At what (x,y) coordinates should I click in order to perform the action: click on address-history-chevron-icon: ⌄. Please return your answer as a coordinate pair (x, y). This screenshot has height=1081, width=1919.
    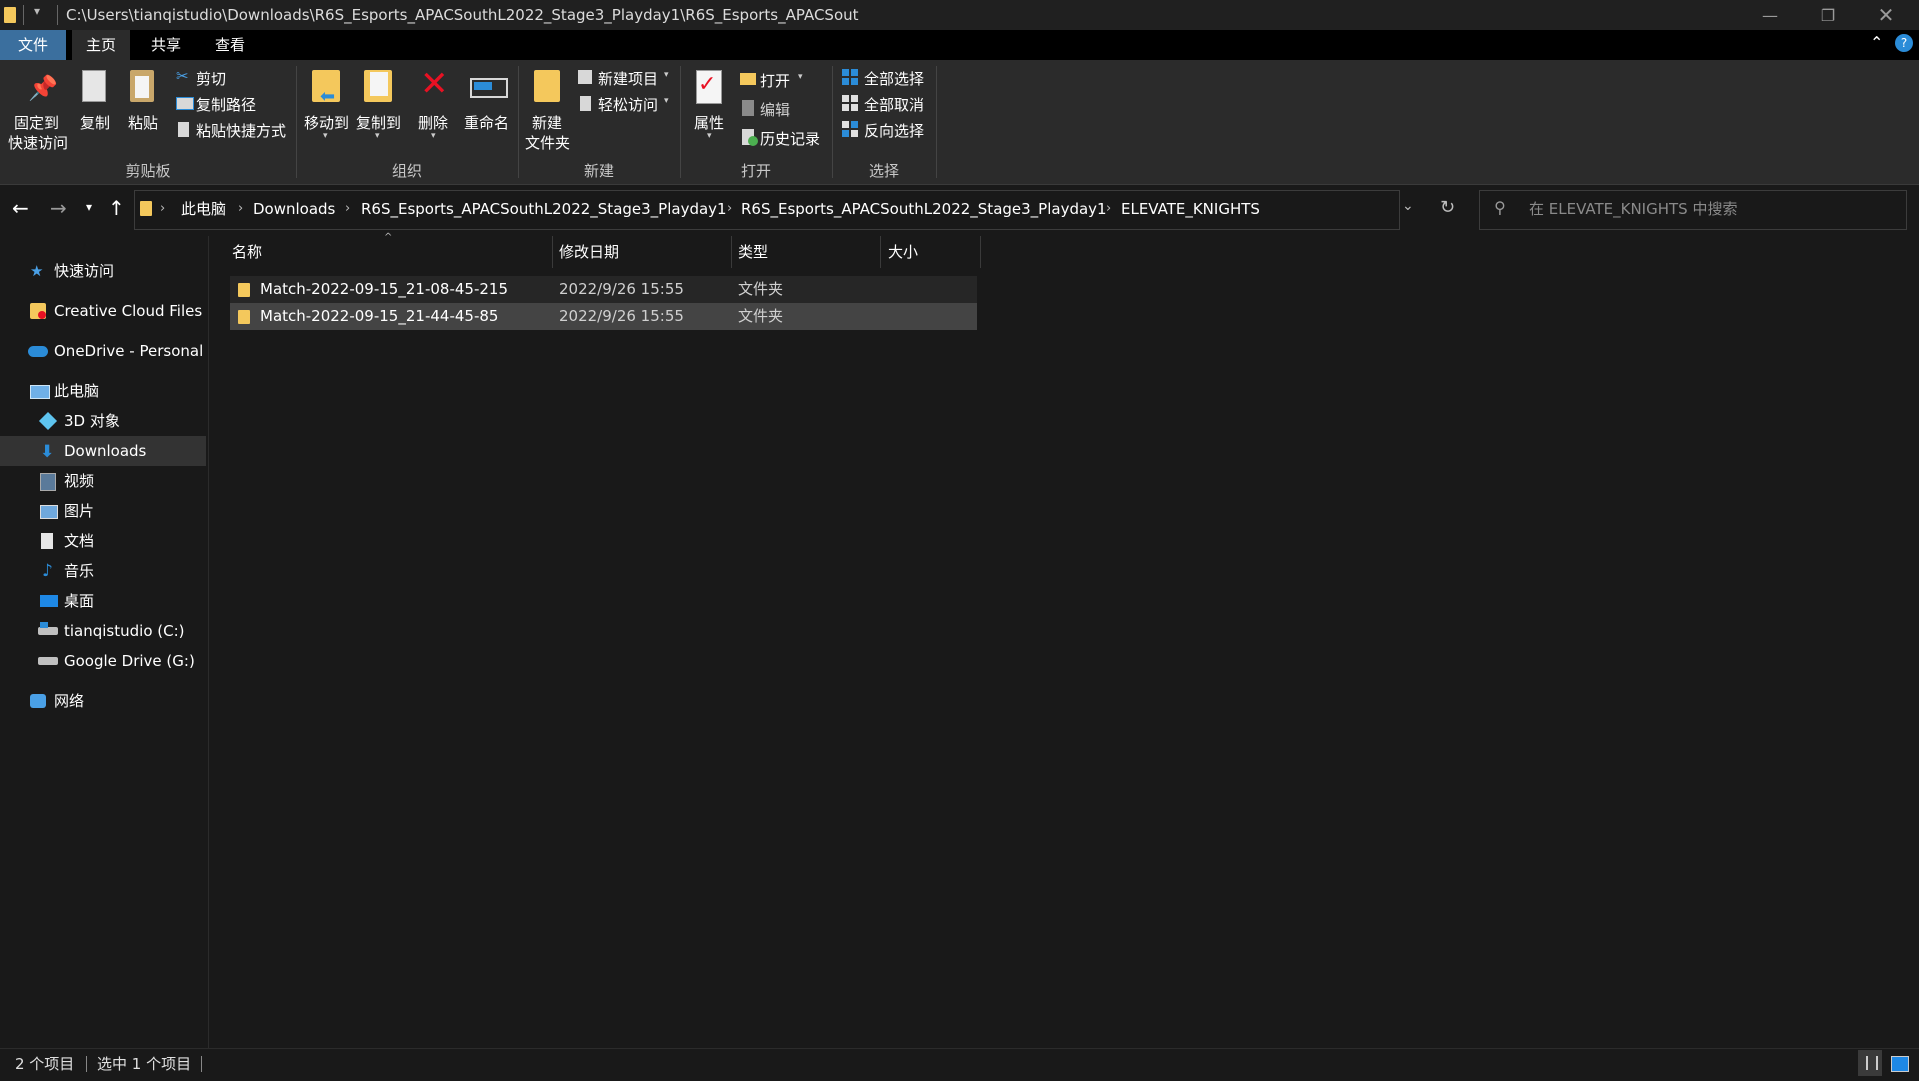
    Looking at the image, I should click on (1408, 206).